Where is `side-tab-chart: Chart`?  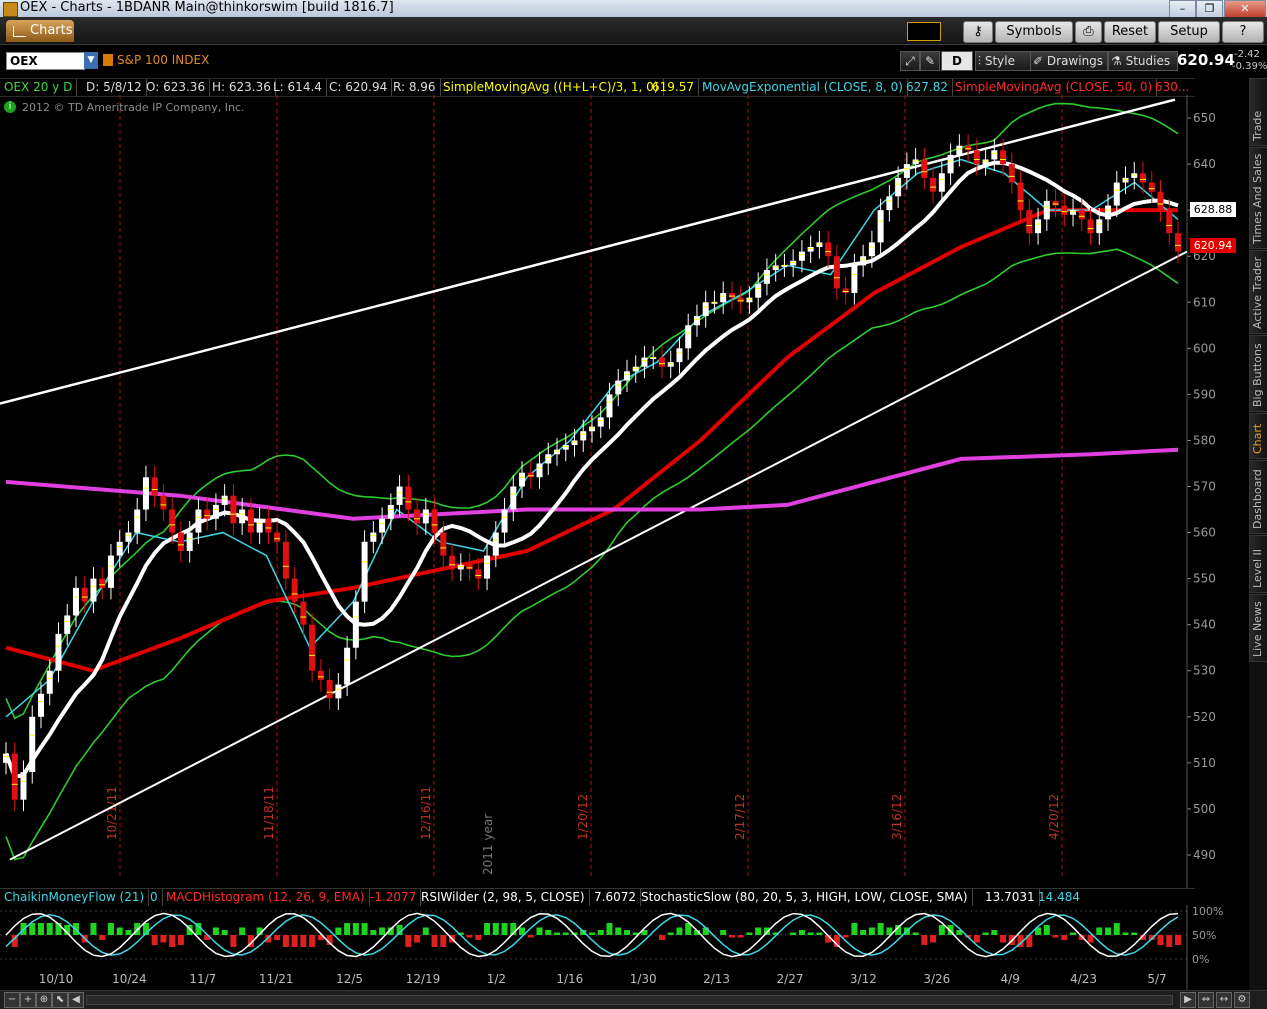 side-tab-chart: Chart is located at coordinates (1258, 436).